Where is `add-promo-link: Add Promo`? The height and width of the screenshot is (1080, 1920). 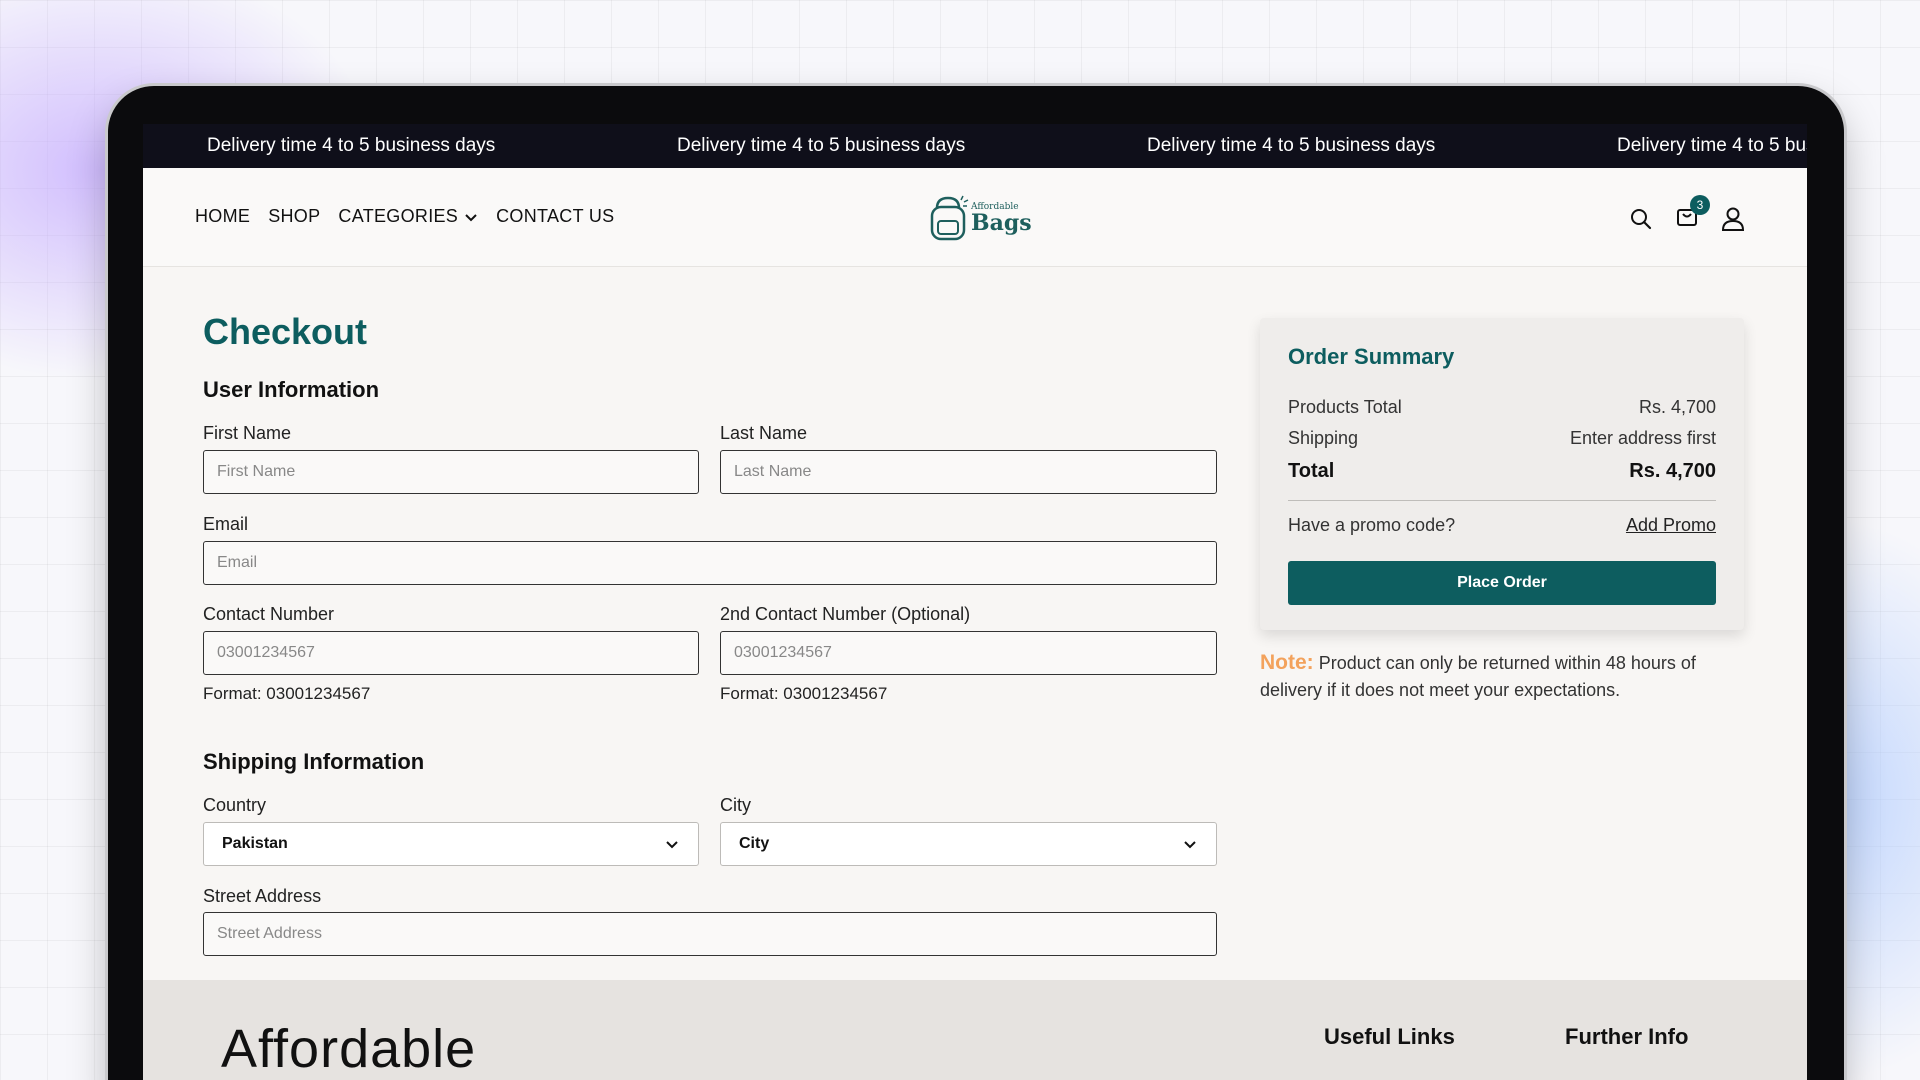
add-promo-link: Add Promo is located at coordinates (1671, 525).